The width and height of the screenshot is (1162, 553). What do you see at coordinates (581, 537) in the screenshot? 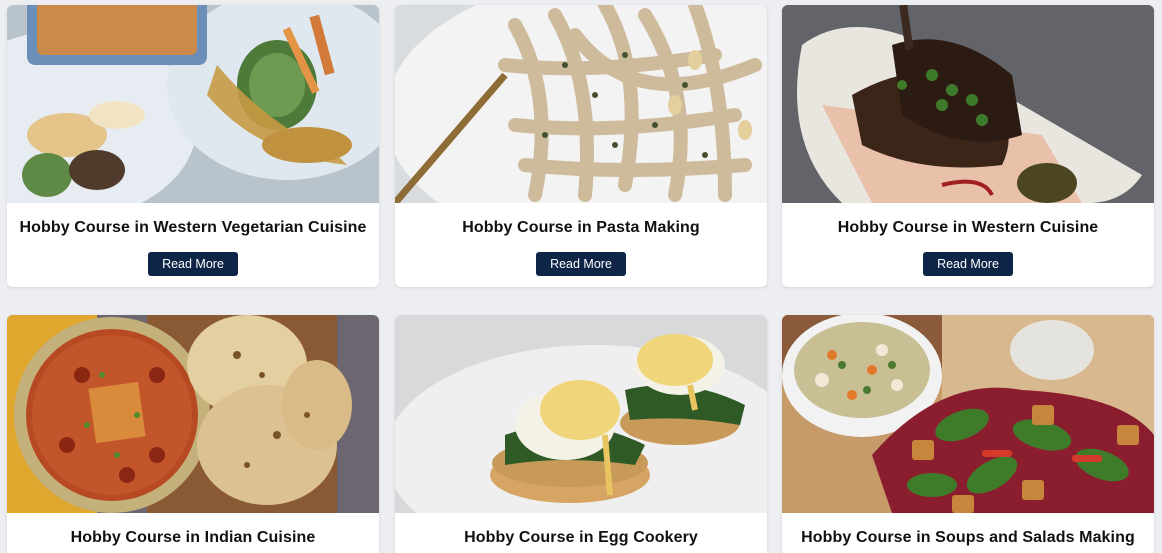
I see `course-title: Hobby Course in Egg Cookery` at bounding box center [581, 537].